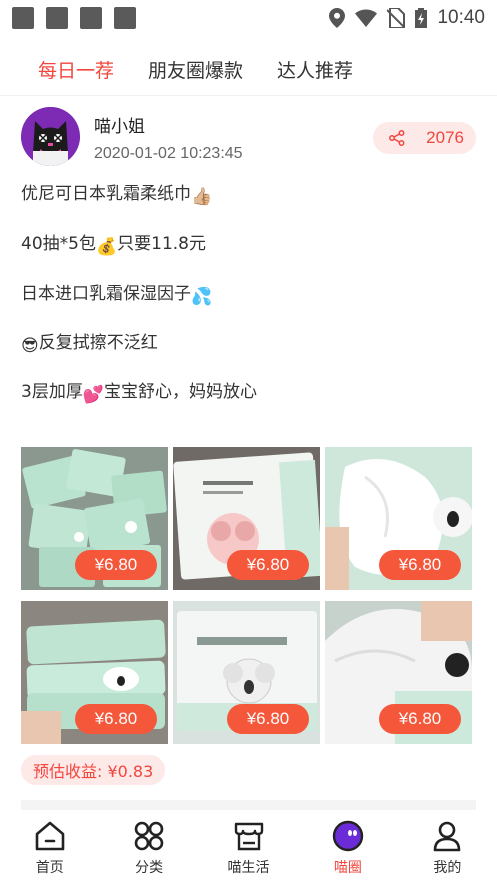 This screenshot has height=884, width=497. What do you see at coordinates (337, 18) in the screenshot?
I see `location-icon` at bounding box center [337, 18].